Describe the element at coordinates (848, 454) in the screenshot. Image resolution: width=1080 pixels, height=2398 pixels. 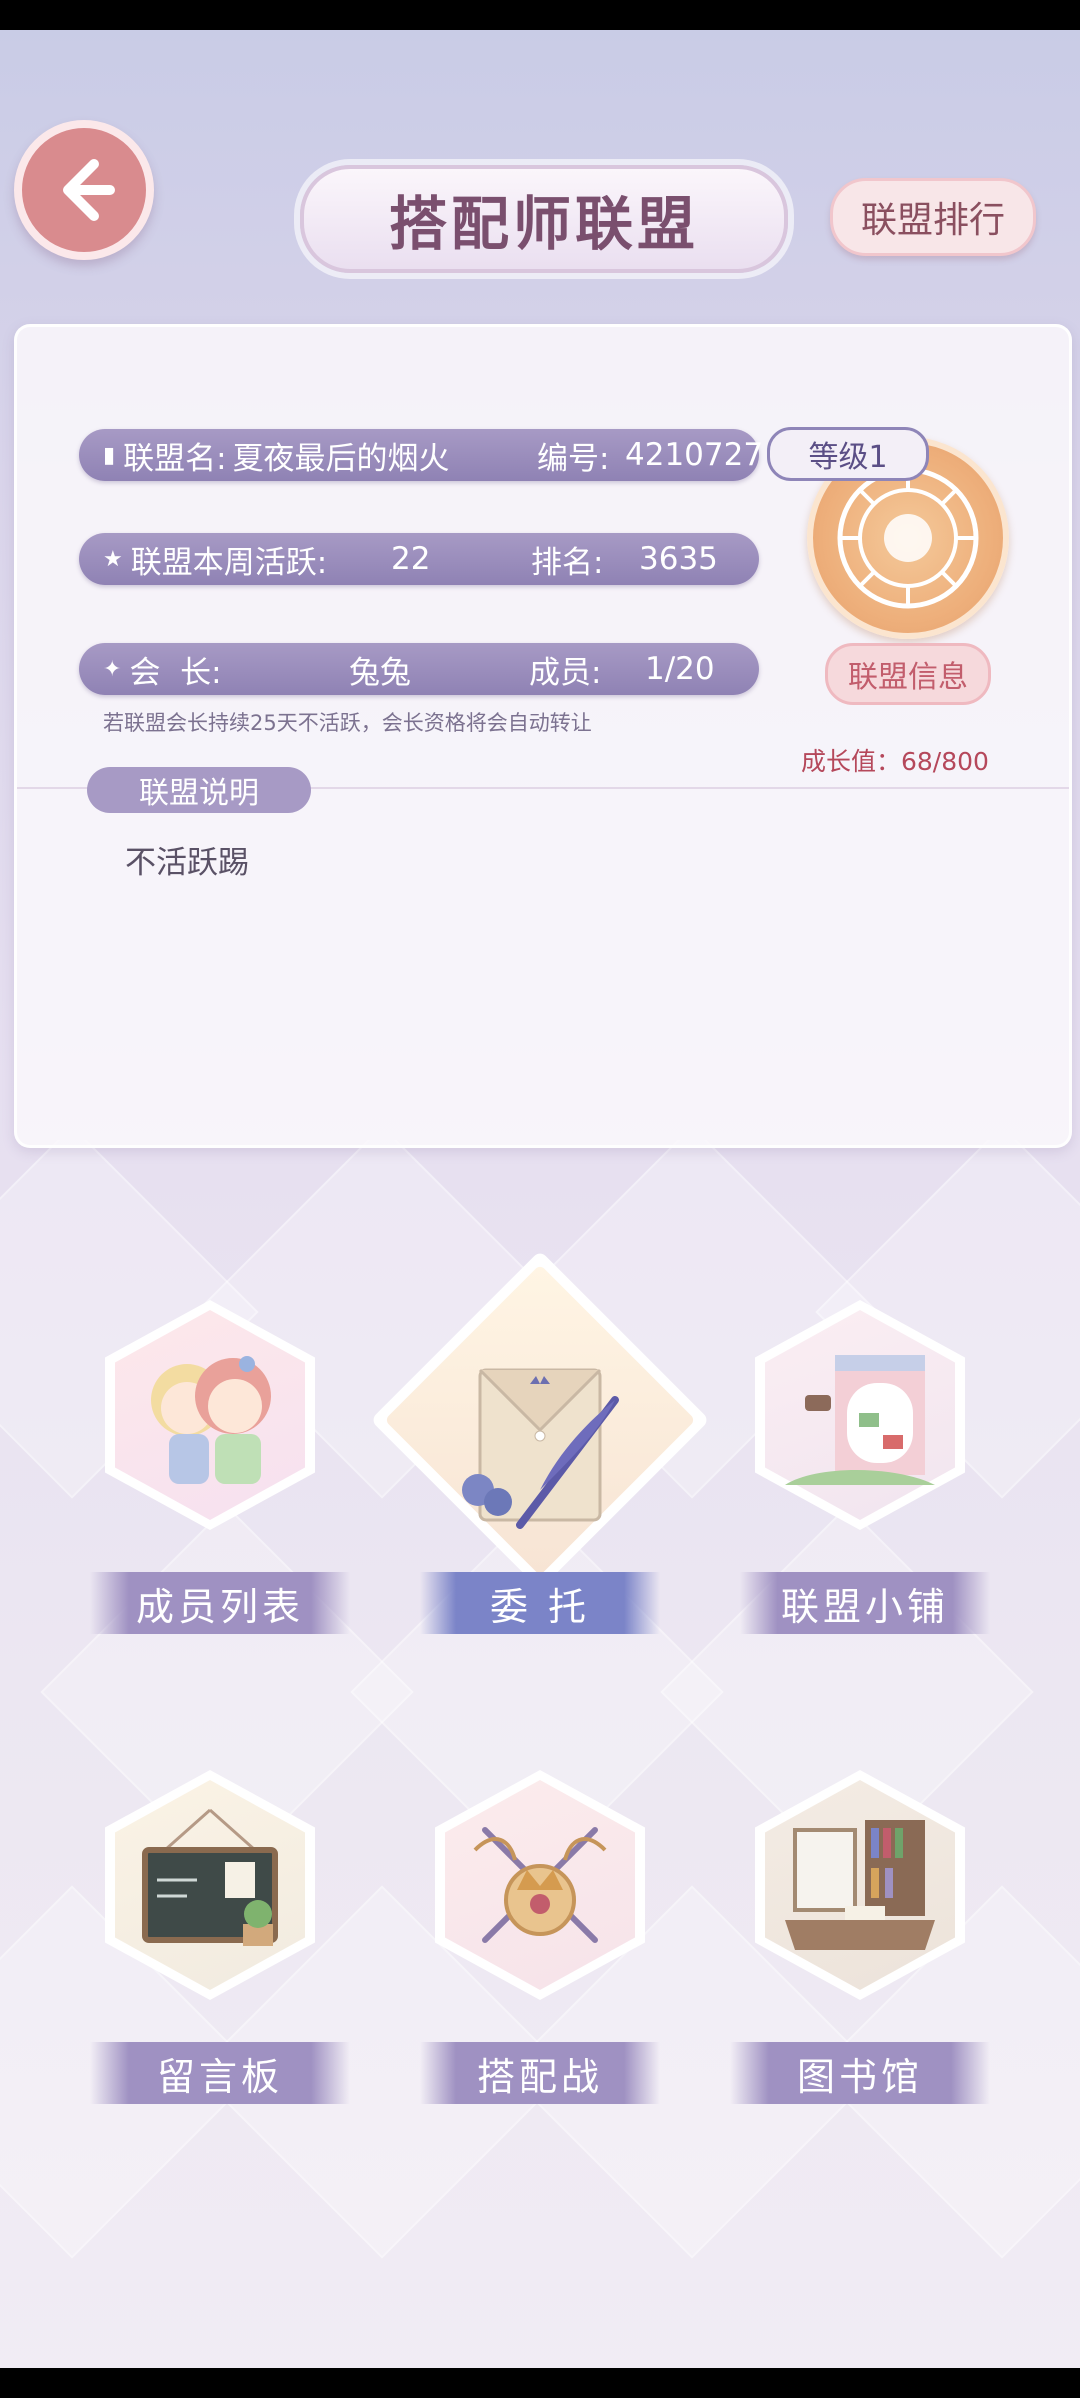
I see `alliance-level-badge: 等级1` at that location.